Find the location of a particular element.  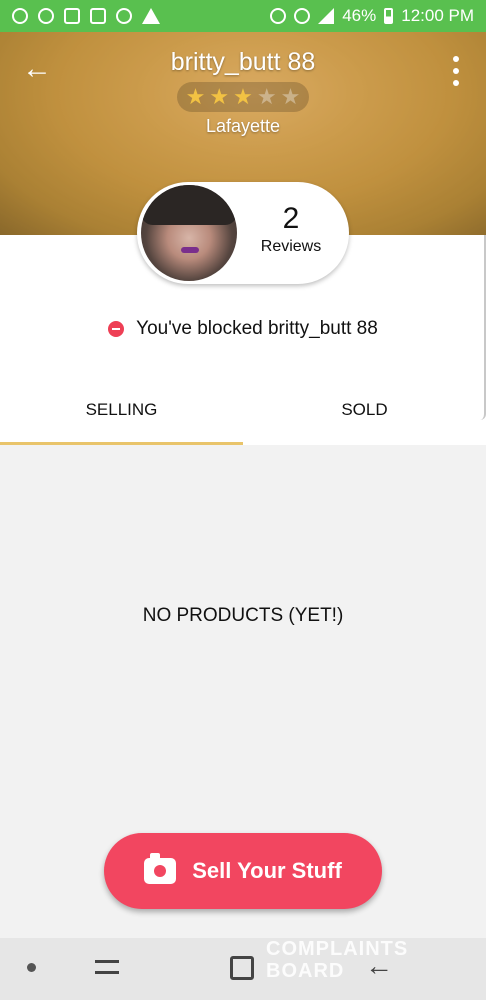

warning-icon is located at coordinates (151, 16).